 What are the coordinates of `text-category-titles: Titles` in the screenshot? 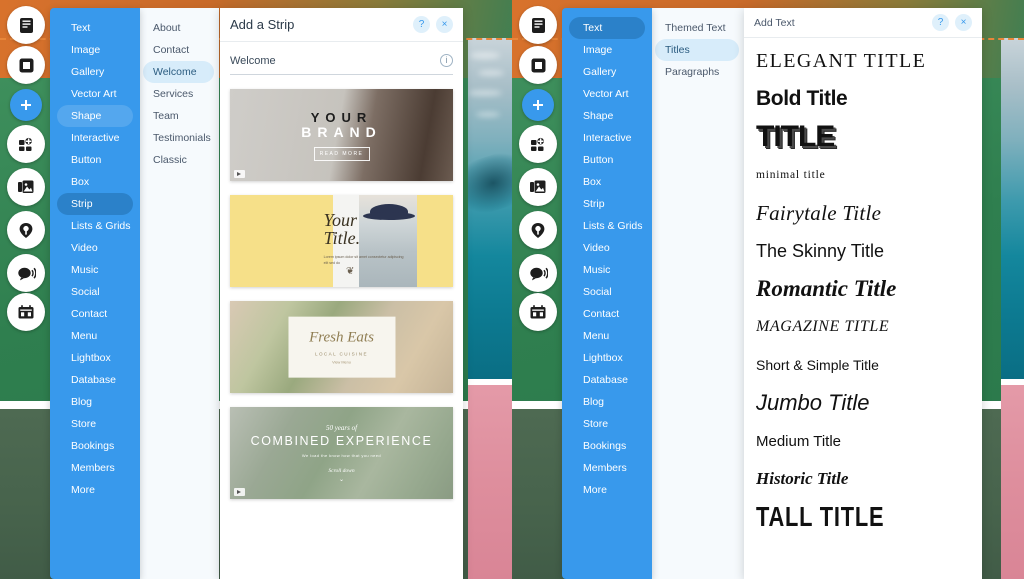 It's located at (697, 50).